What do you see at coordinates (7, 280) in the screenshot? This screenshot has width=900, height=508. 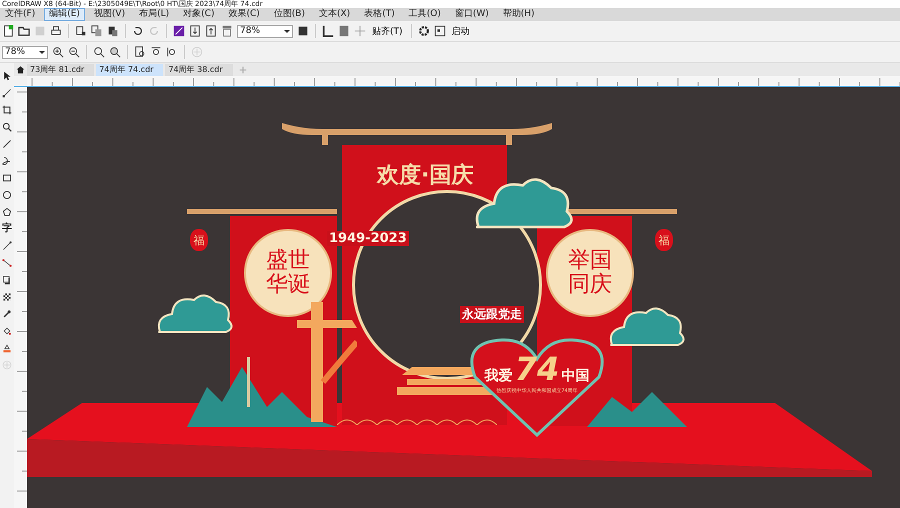 I see `shadow-icon` at bounding box center [7, 280].